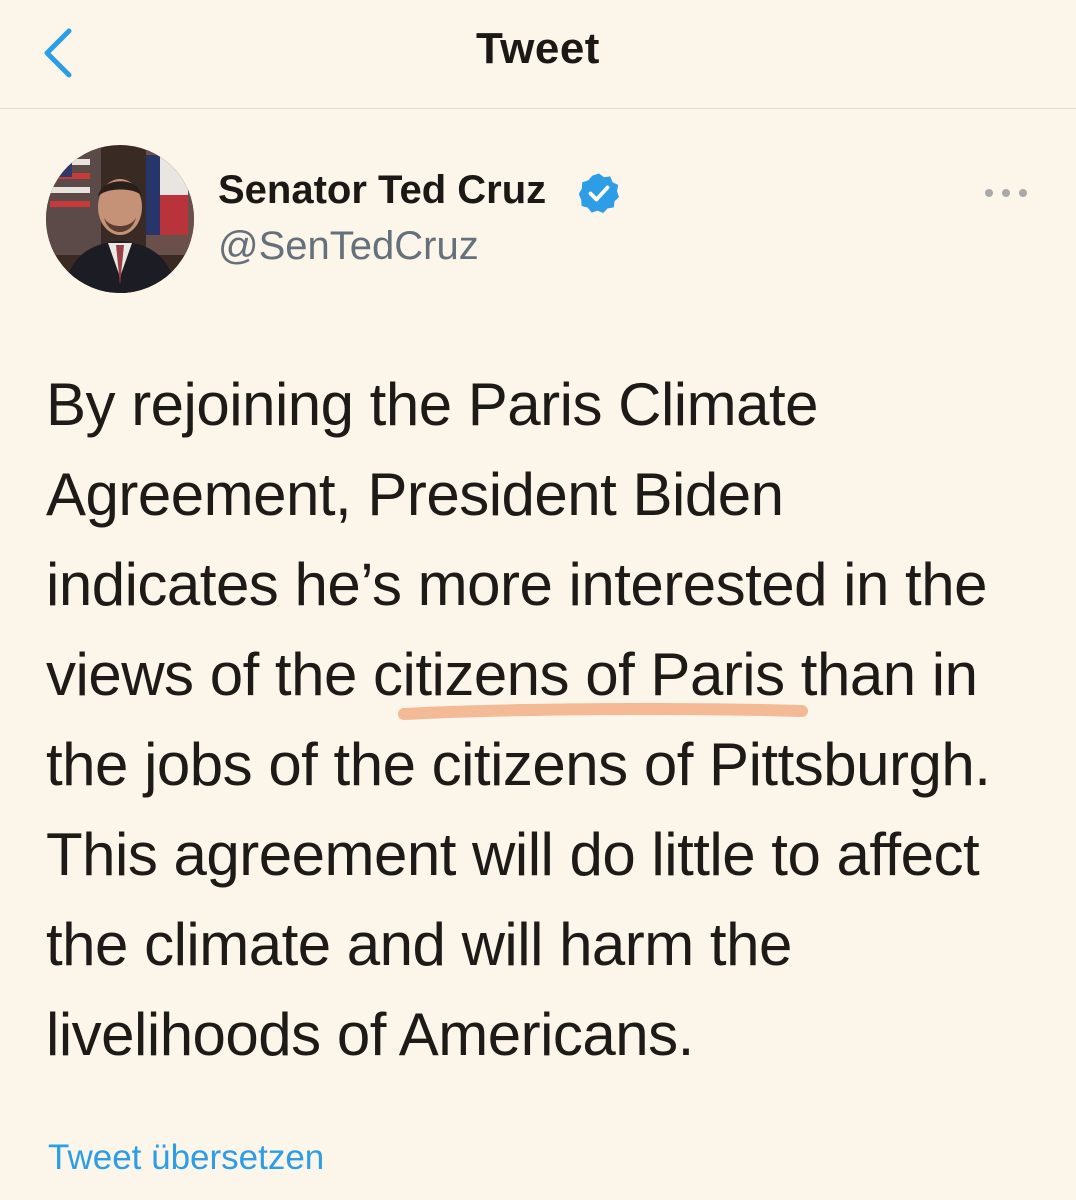 This screenshot has width=1076, height=1200. Describe the element at coordinates (432, 404) in the screenshot. I see `tweet-text-line: By rejoining the Paris Climate` at that location.